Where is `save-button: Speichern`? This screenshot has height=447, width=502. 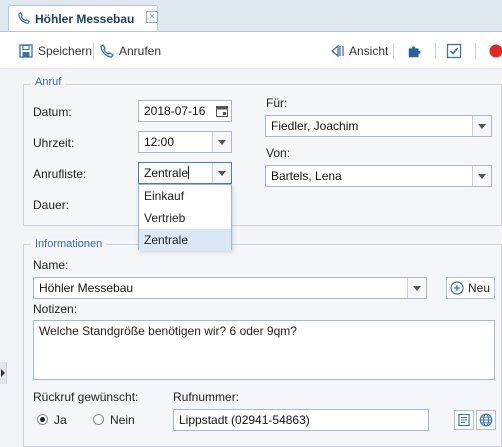 save-button: Speichern is located at coordinates (55, 51).